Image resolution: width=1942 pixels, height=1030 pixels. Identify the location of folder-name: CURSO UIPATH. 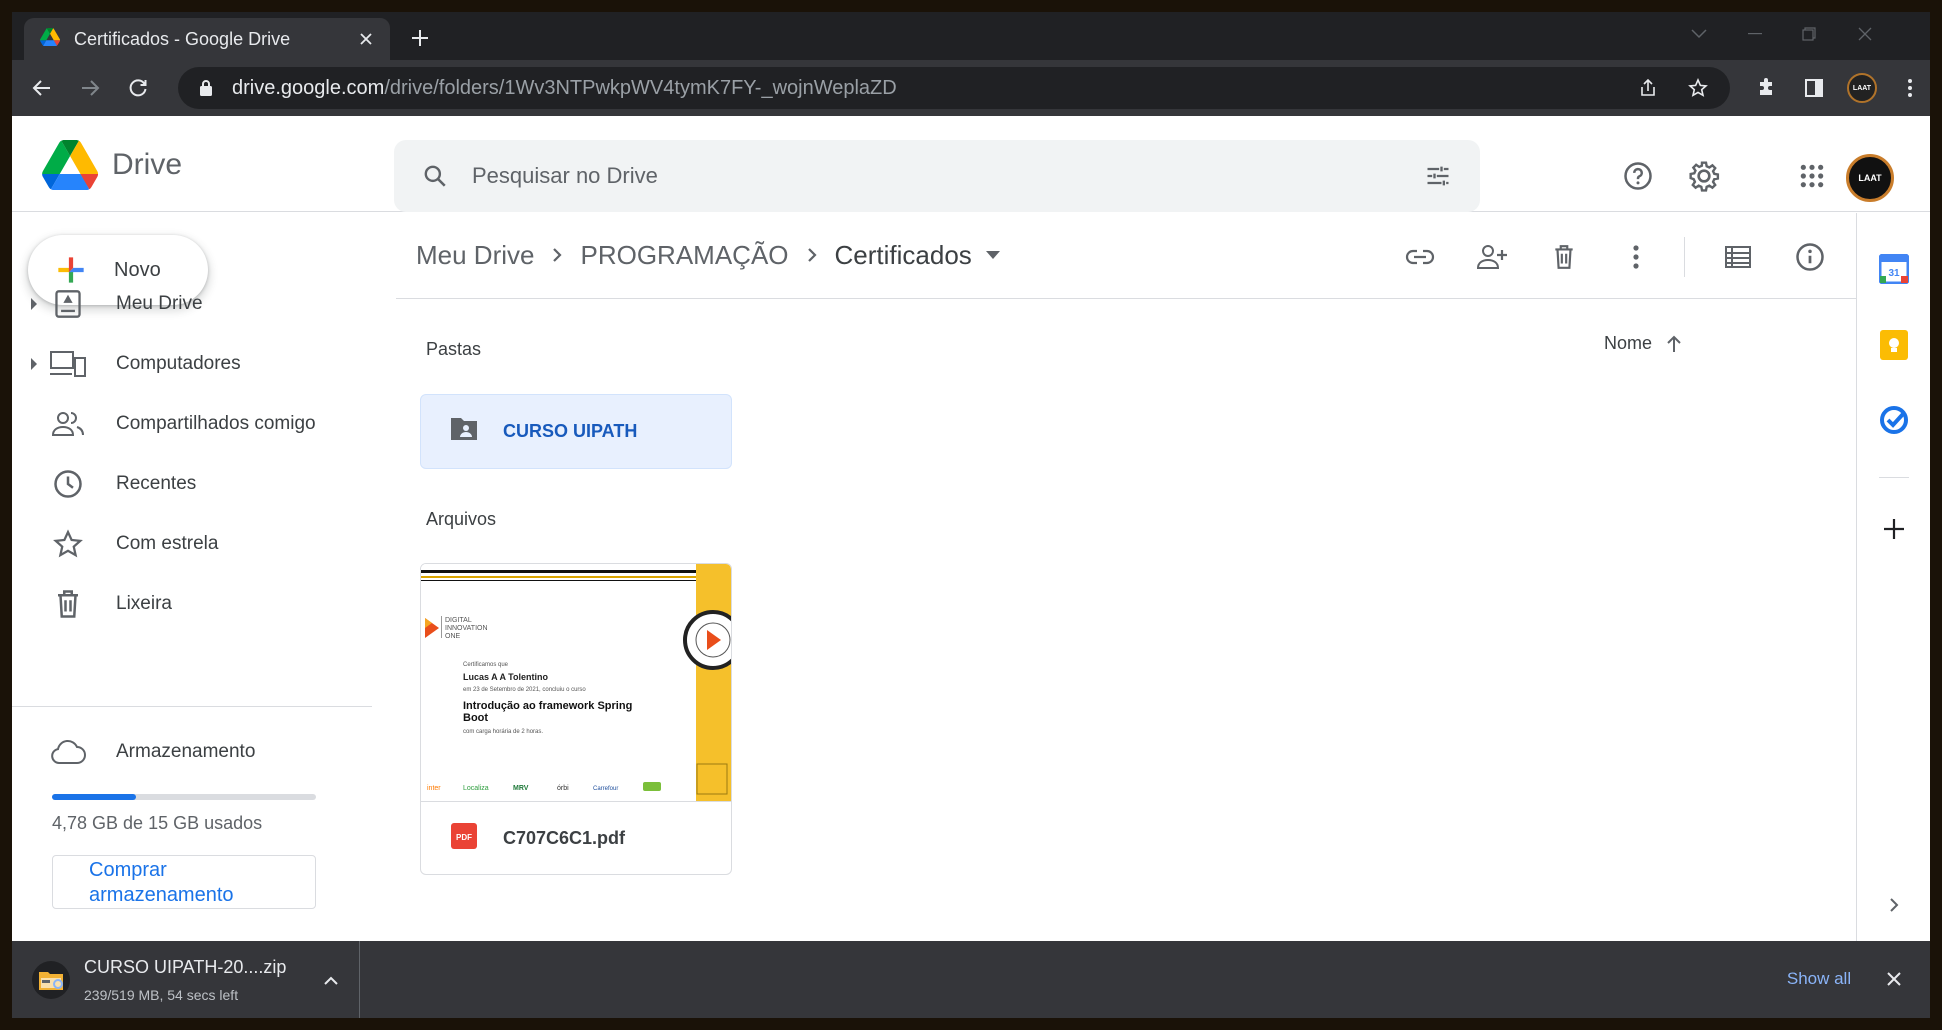
(570, 431).